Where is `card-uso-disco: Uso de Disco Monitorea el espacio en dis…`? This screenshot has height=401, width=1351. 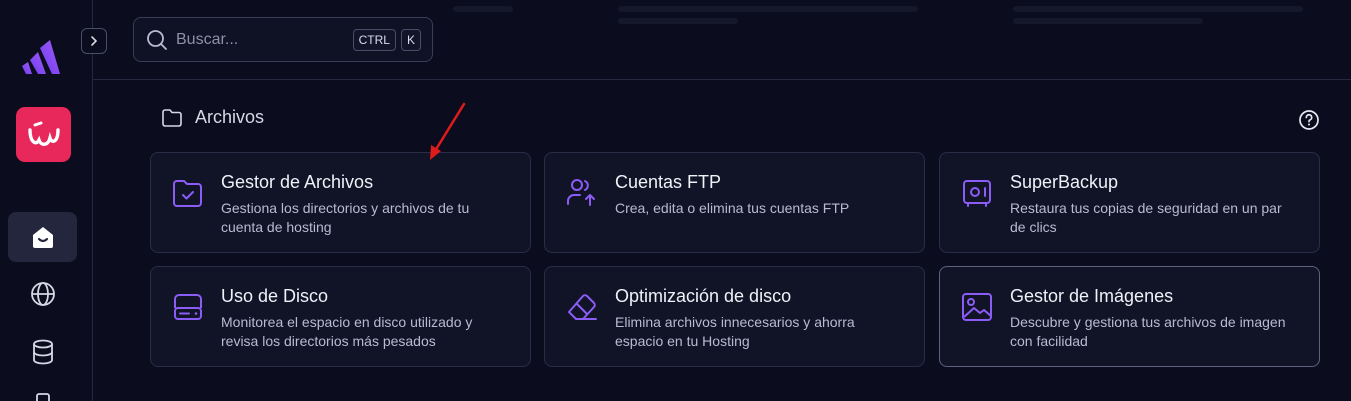 card-uso-disco: Uso de Disco Monitorea el espacio en dis… is located at coordinates (340, 316).